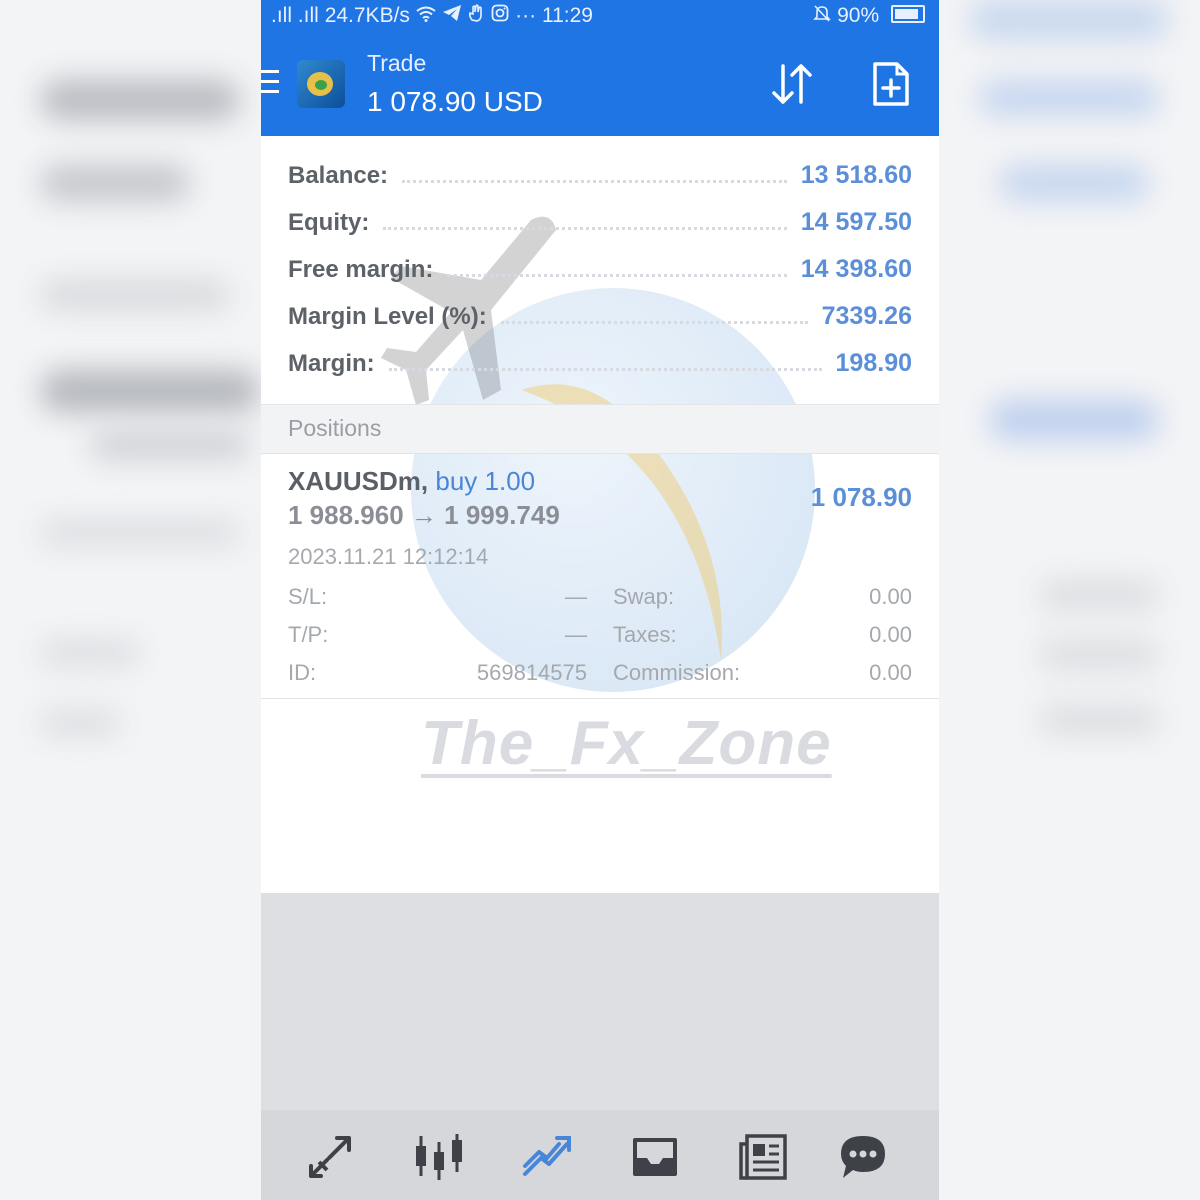  I want to click on network-speed: 24.7KB/s, so click(367, 15).